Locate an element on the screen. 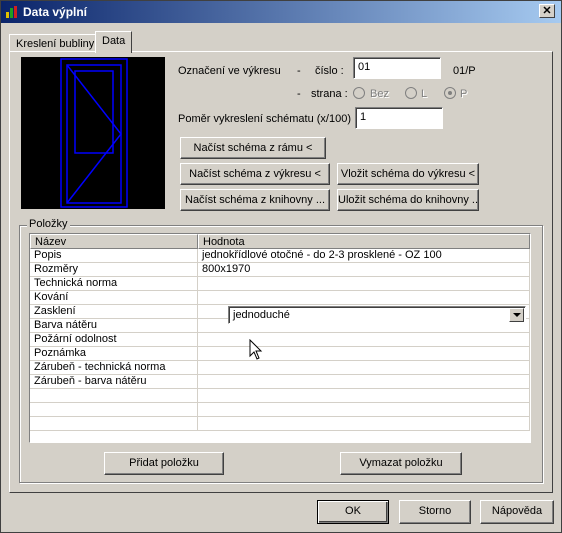 The width and height of the screenshot is (562, 533). radio-l-label: L is located at coordinates (424, 94).